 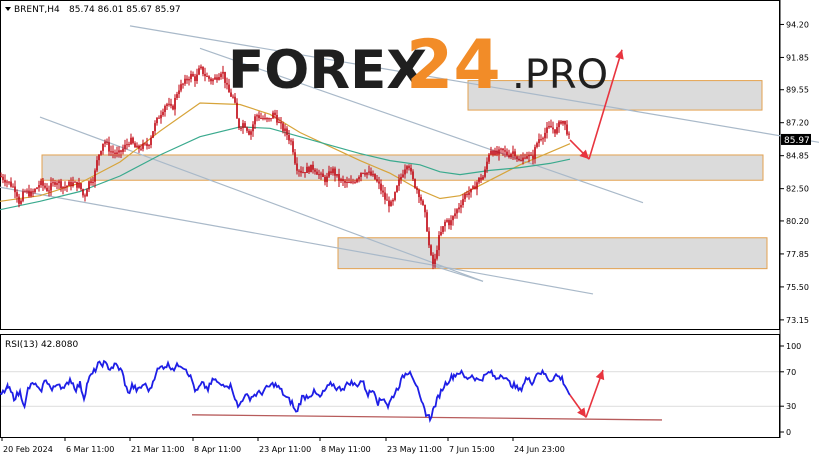 I want to click on price-tag-label: 85.97, so click(x=797, y=141).